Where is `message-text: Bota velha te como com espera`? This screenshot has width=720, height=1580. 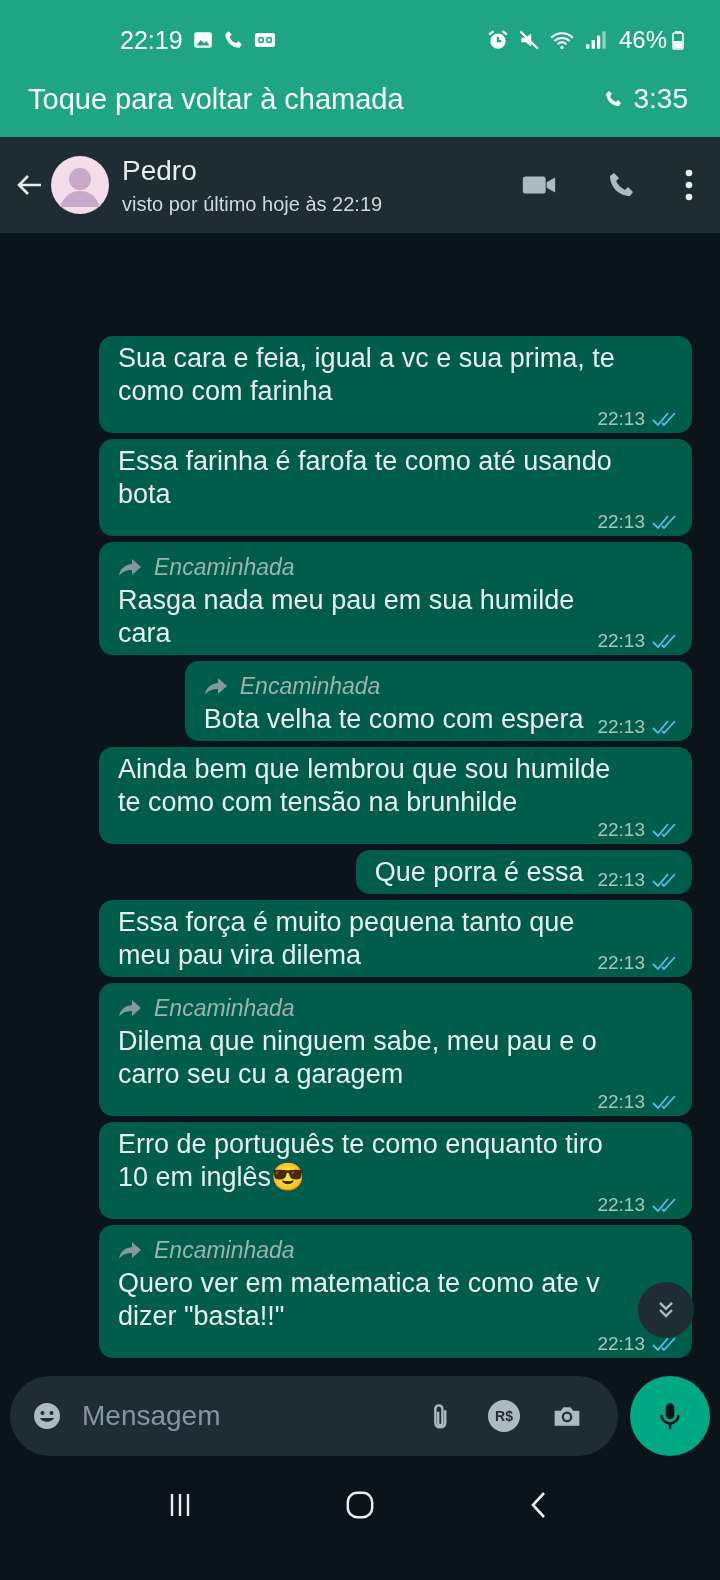 message-text: Bota velha te como com espera is located at coordinates (393, 719).